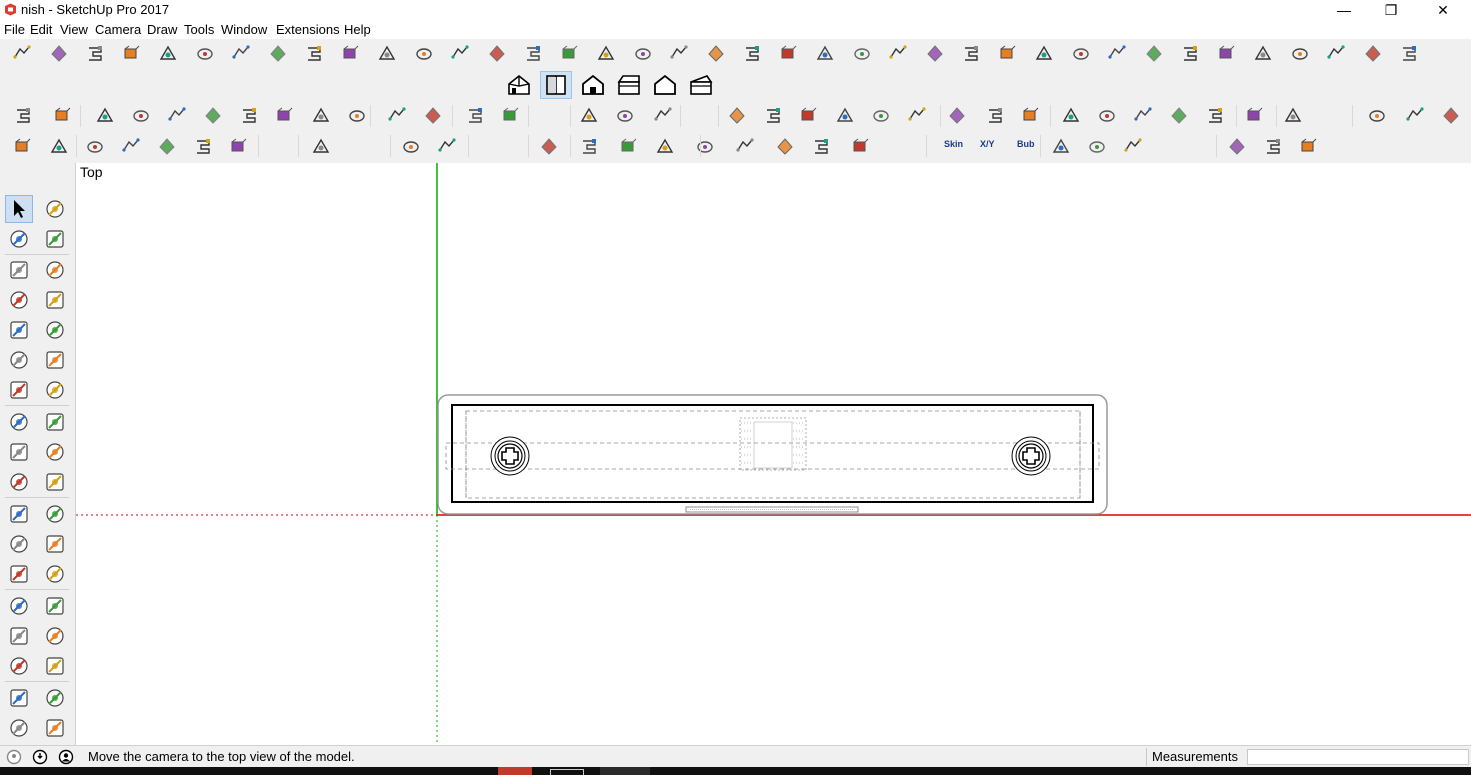 The width and height of the screenshot is (1471, 775). I want to click on style-tool-6-icon, so click(213, 116).